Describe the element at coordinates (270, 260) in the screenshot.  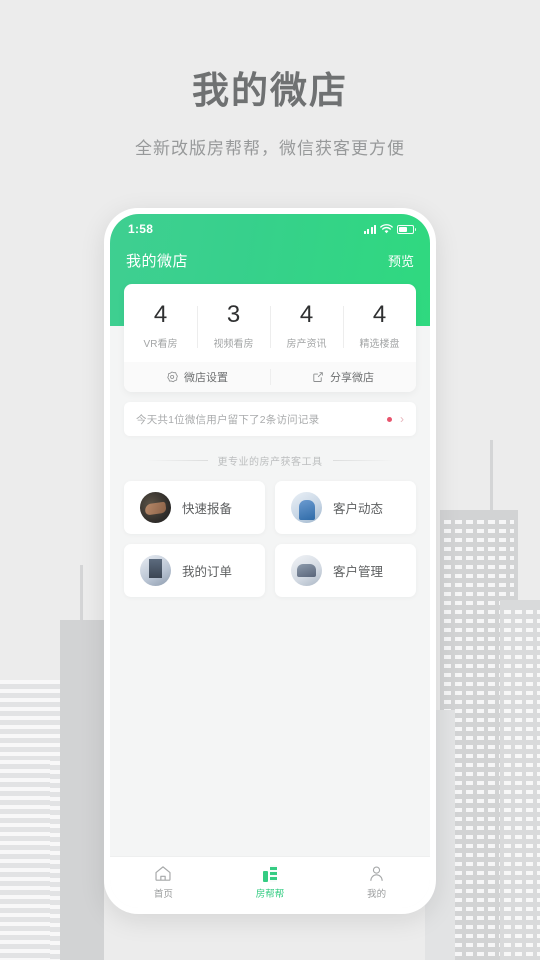
I see `app-navbar: 我的微店 预览` at that location.